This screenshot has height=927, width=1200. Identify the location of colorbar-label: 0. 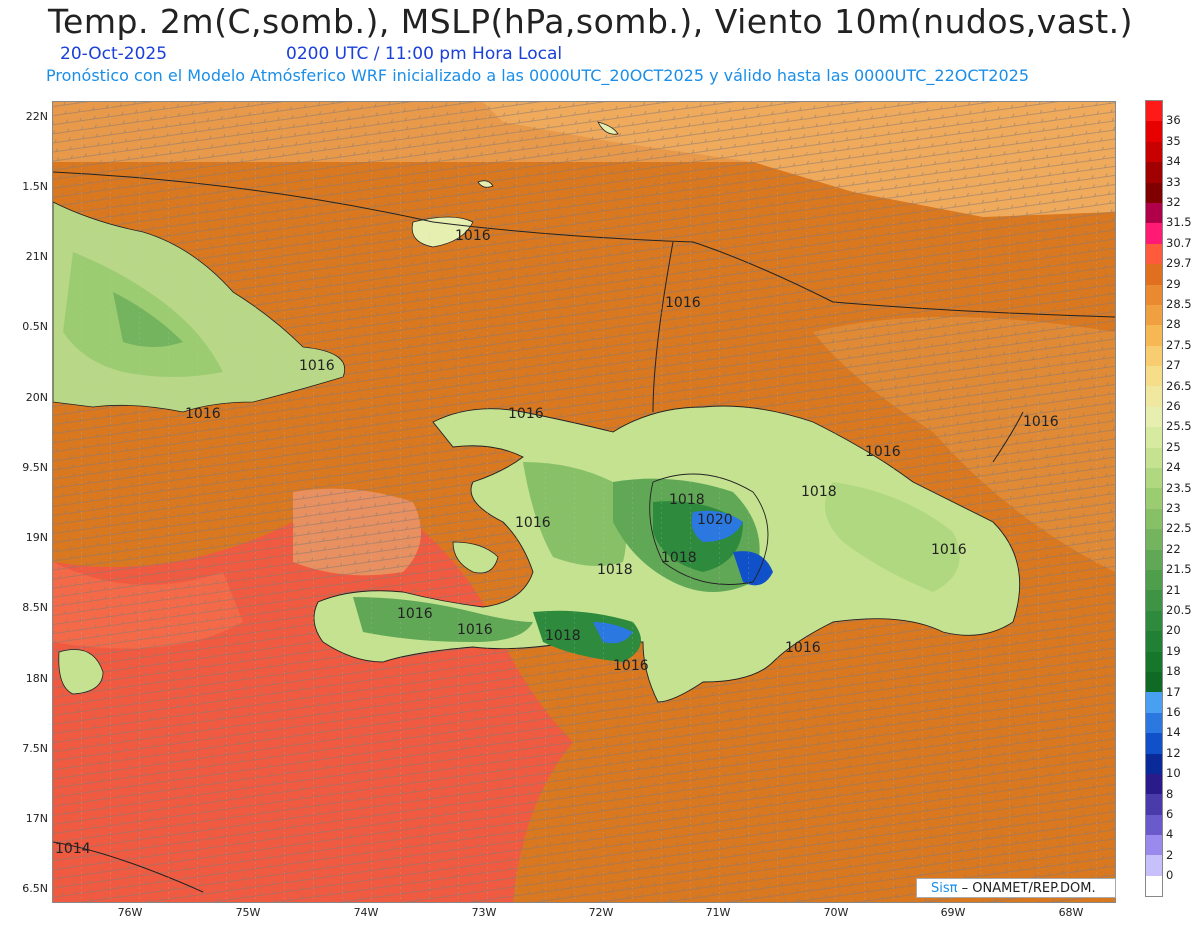
(1170, 875).